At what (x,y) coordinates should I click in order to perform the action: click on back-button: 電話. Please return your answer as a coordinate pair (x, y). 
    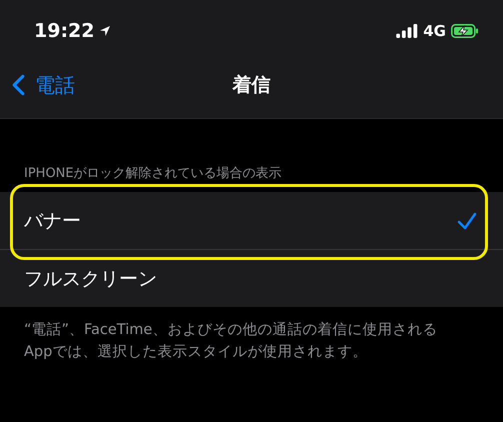
    Looking at the image, I should click on (37, 85).